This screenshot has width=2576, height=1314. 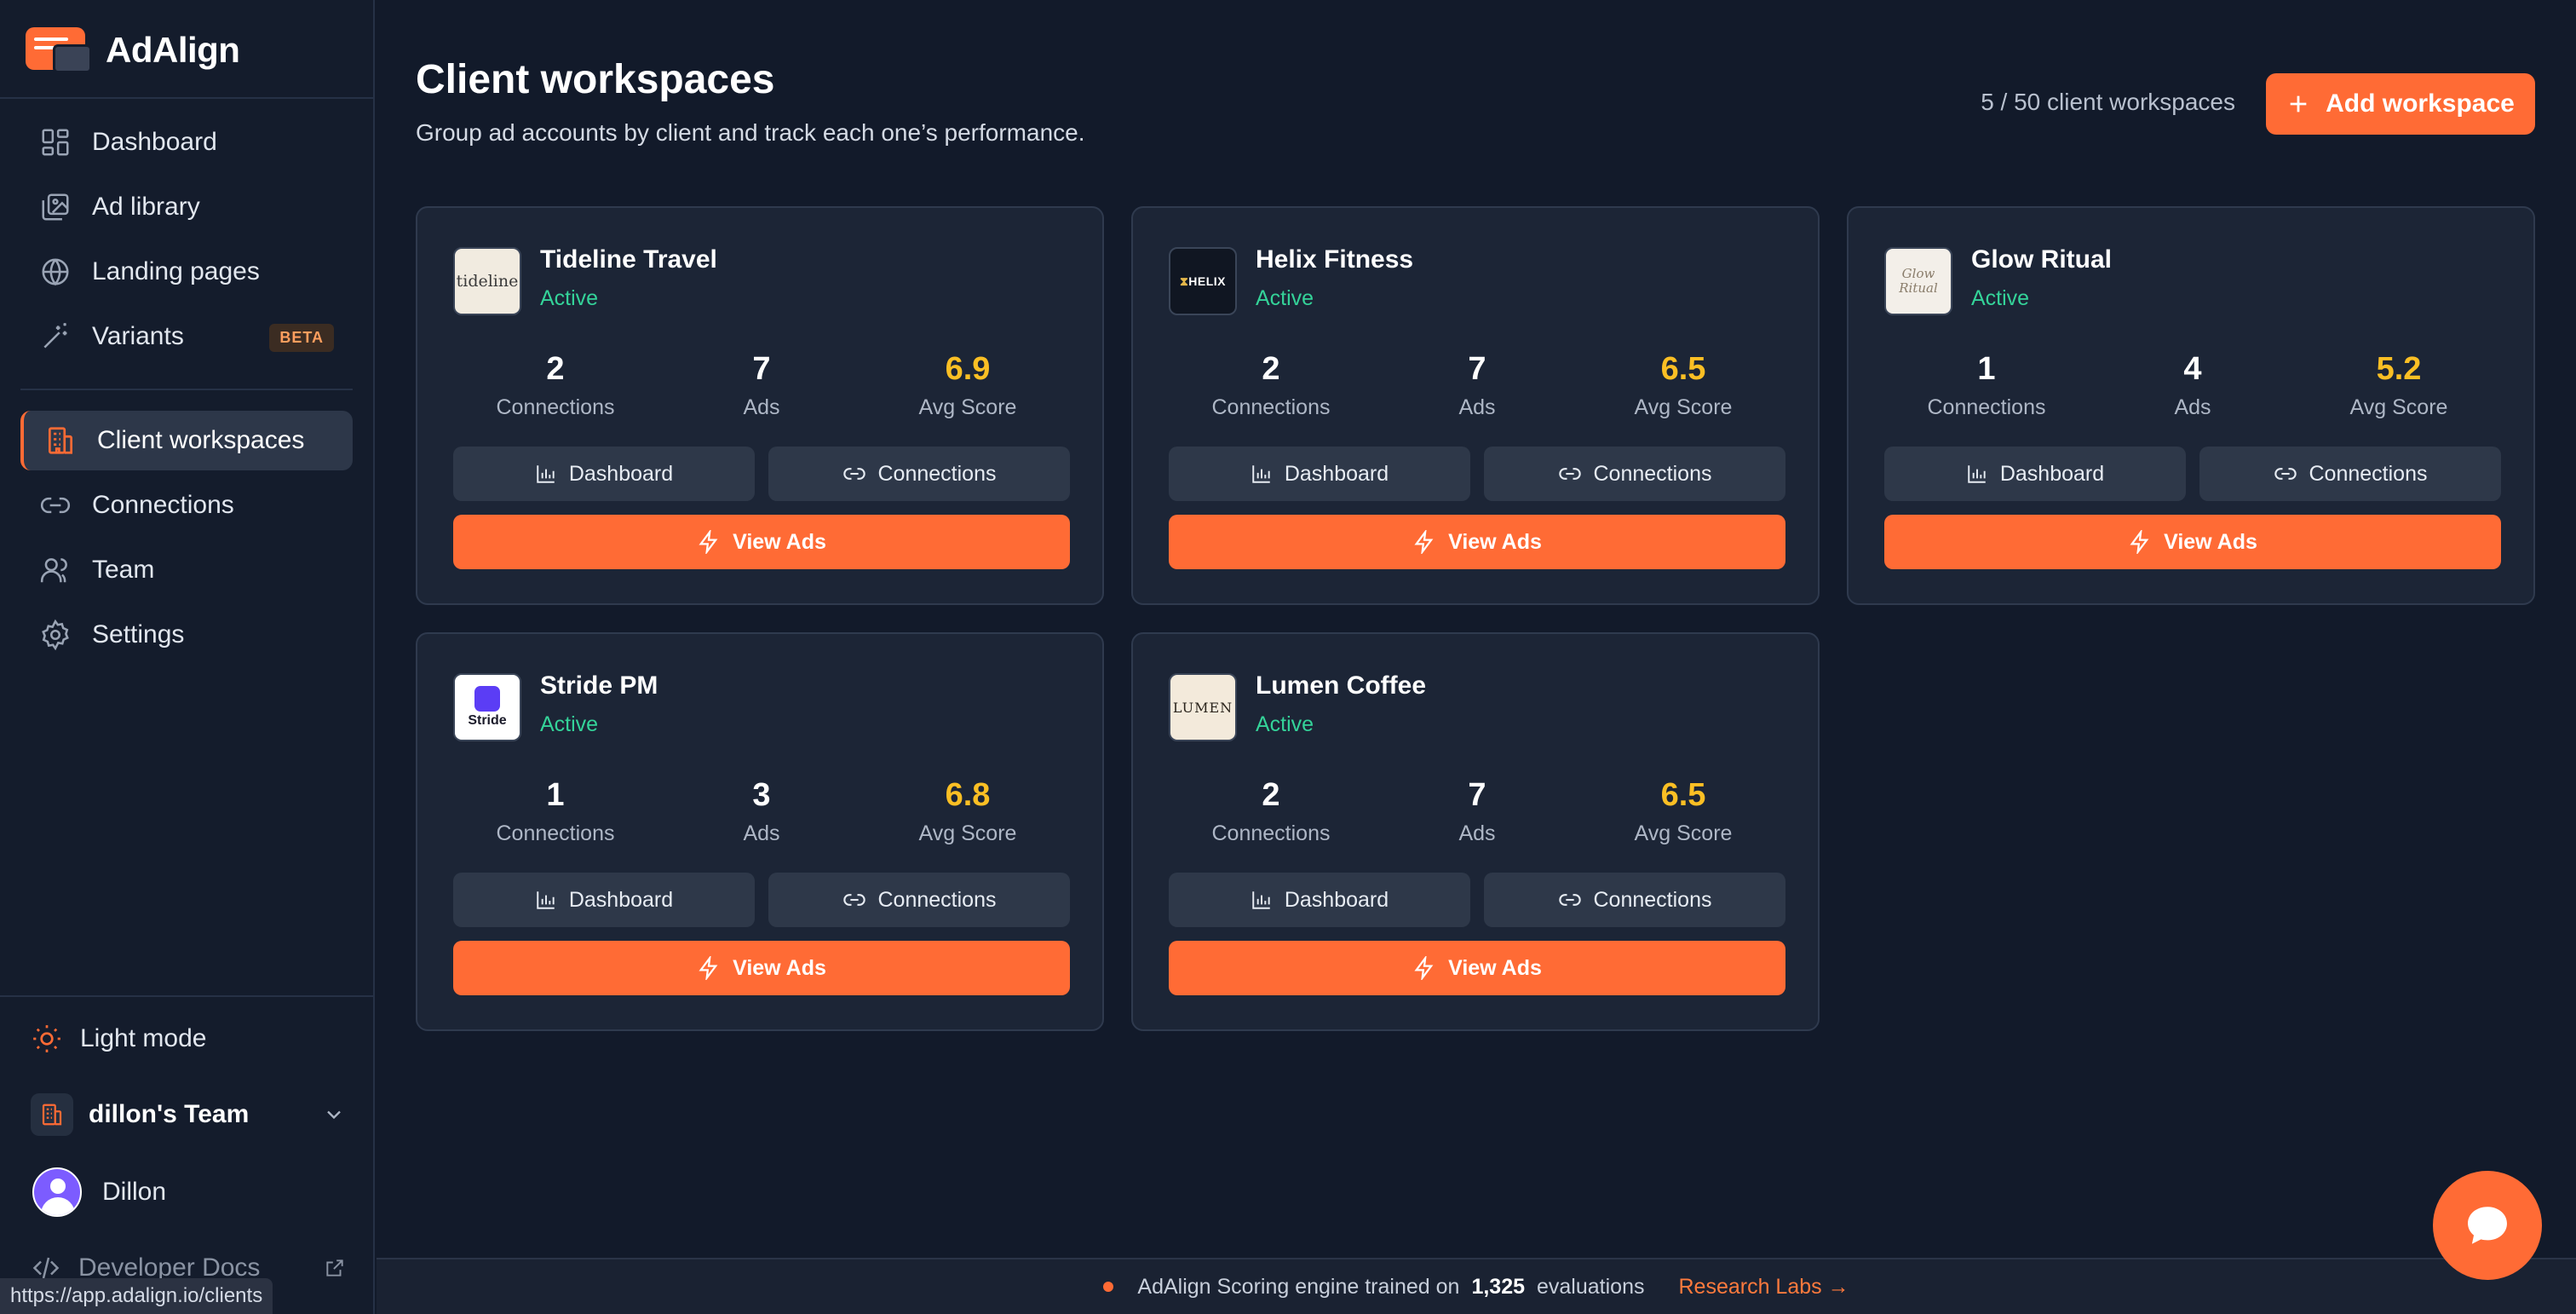 I want to click on stat-avg-score: 6.9 Avg Score, so click(x=968, y=385).